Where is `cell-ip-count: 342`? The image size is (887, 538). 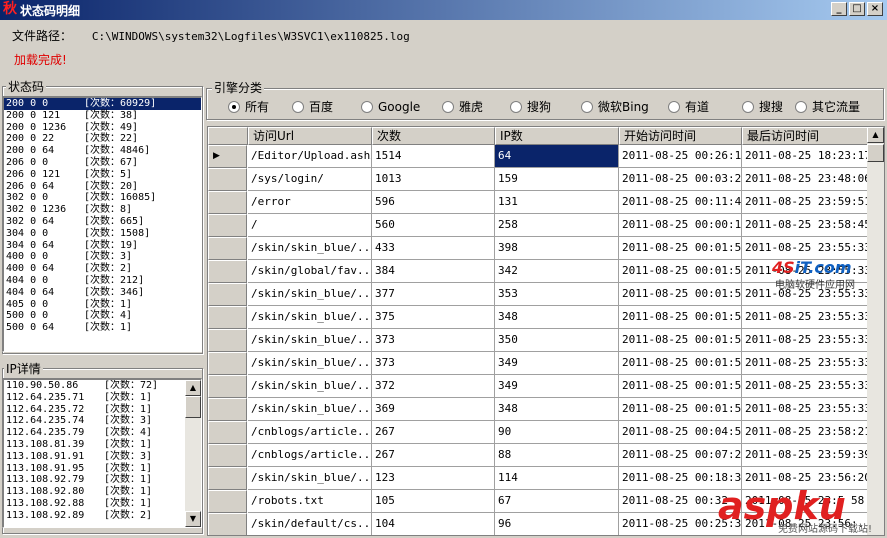 cell-ip-count: 342 is located at coordinates (557, 271).